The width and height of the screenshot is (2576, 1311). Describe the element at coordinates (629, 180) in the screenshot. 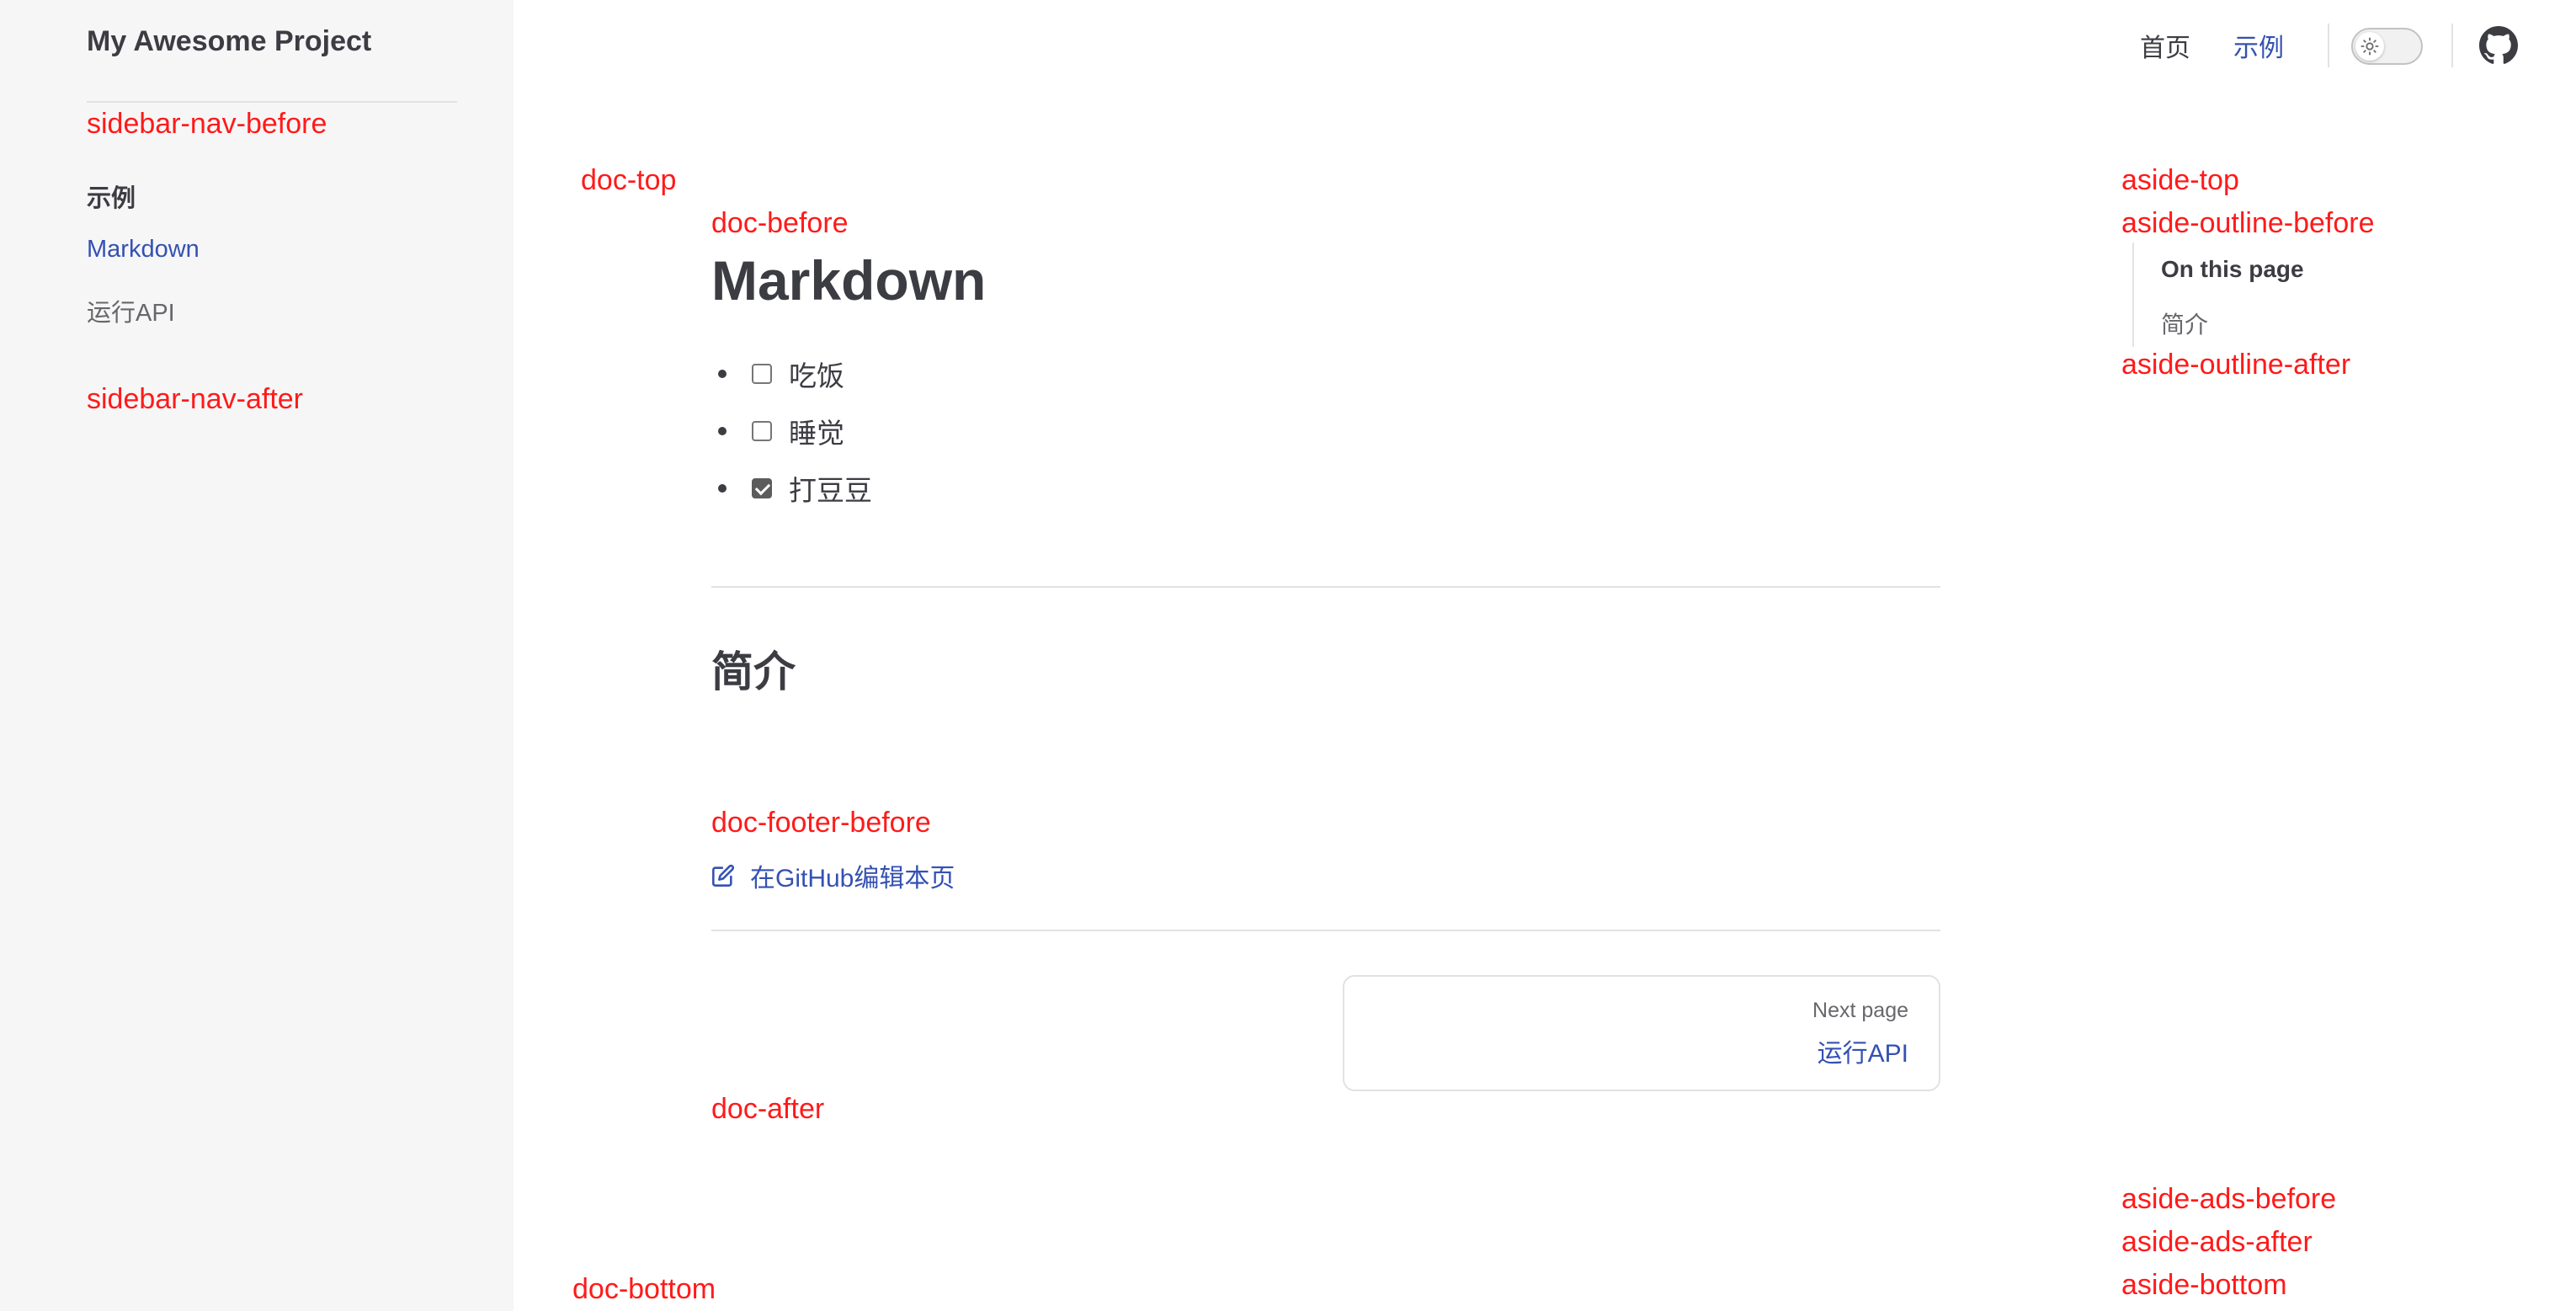

I see `slot-doc-top: doc-top` at that location.